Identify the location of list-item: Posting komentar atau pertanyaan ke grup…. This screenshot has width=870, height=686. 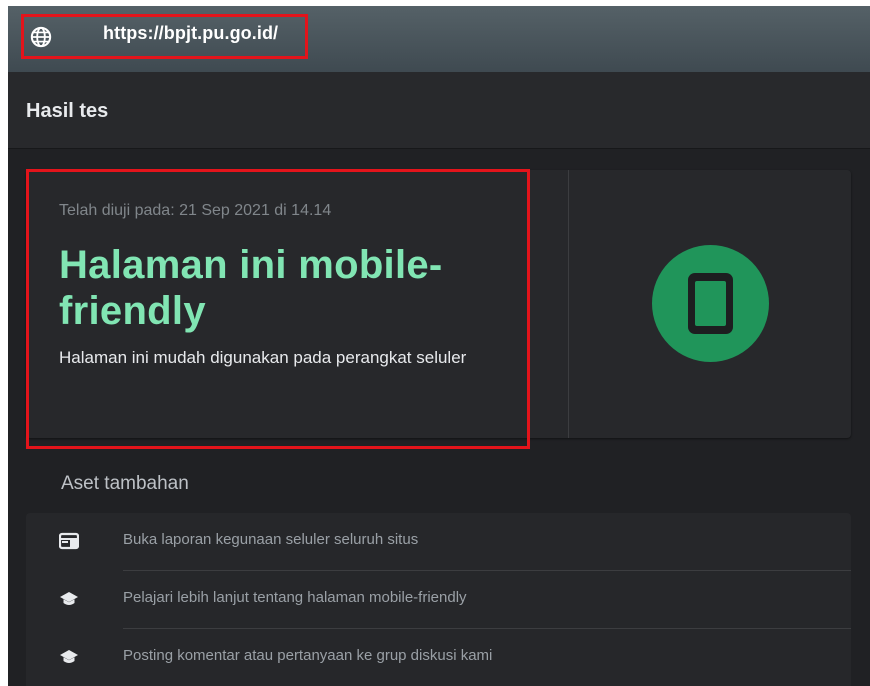
(438, 657).